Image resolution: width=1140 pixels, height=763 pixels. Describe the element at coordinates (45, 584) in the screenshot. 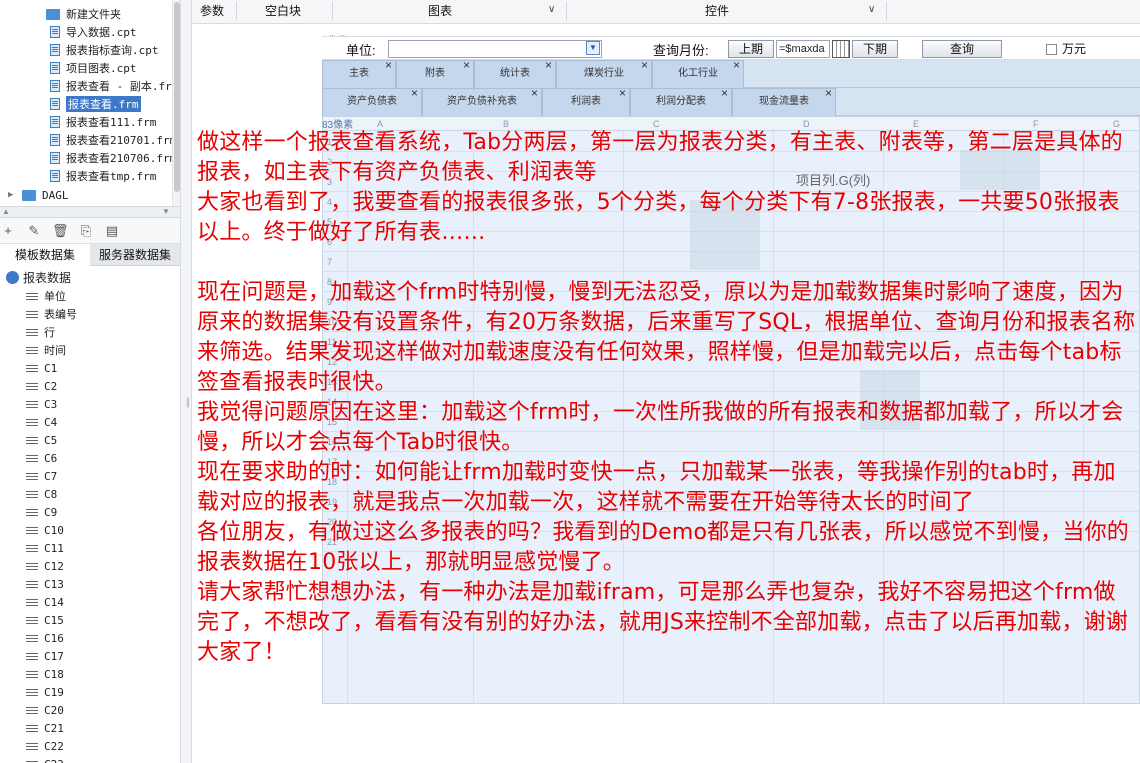

I see `dataset-field: C13` at that location.